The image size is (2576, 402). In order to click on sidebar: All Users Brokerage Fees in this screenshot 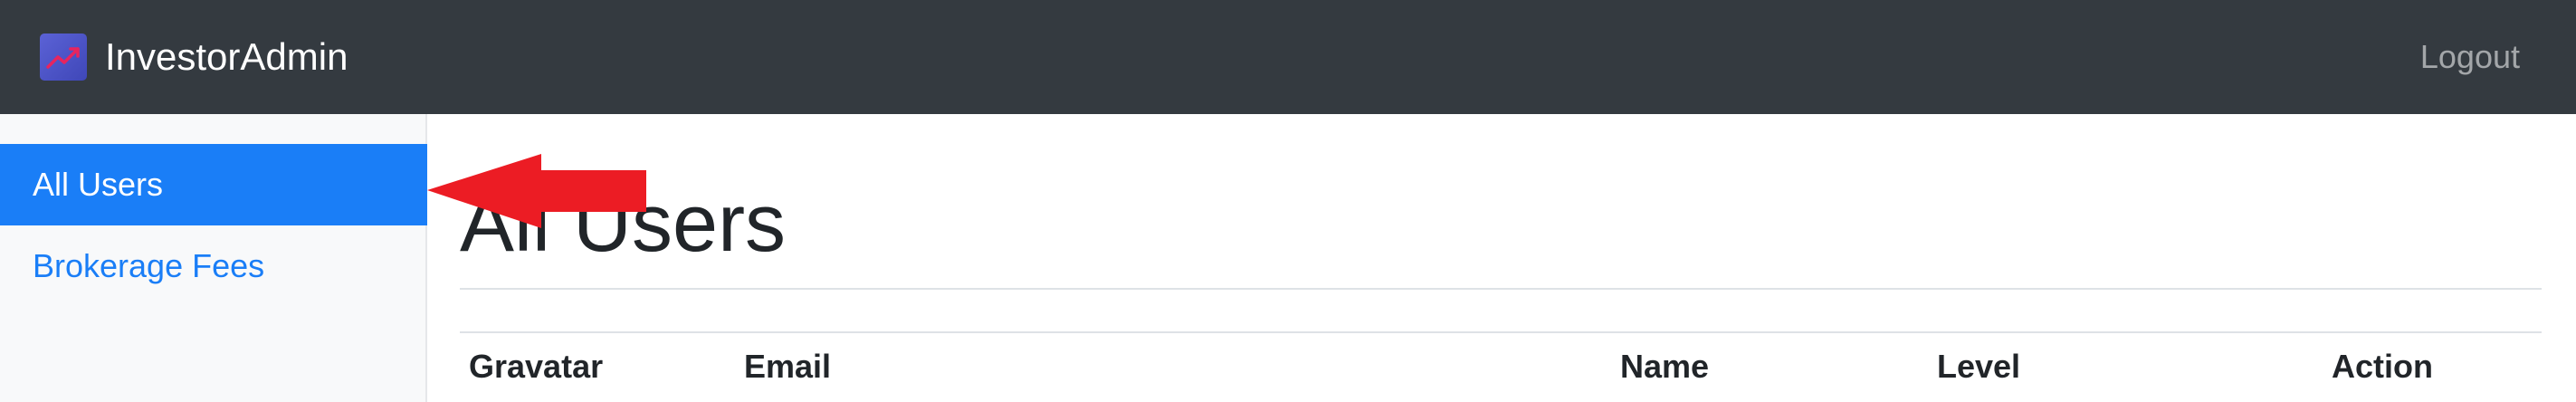, I will do `click(214, 258)`.